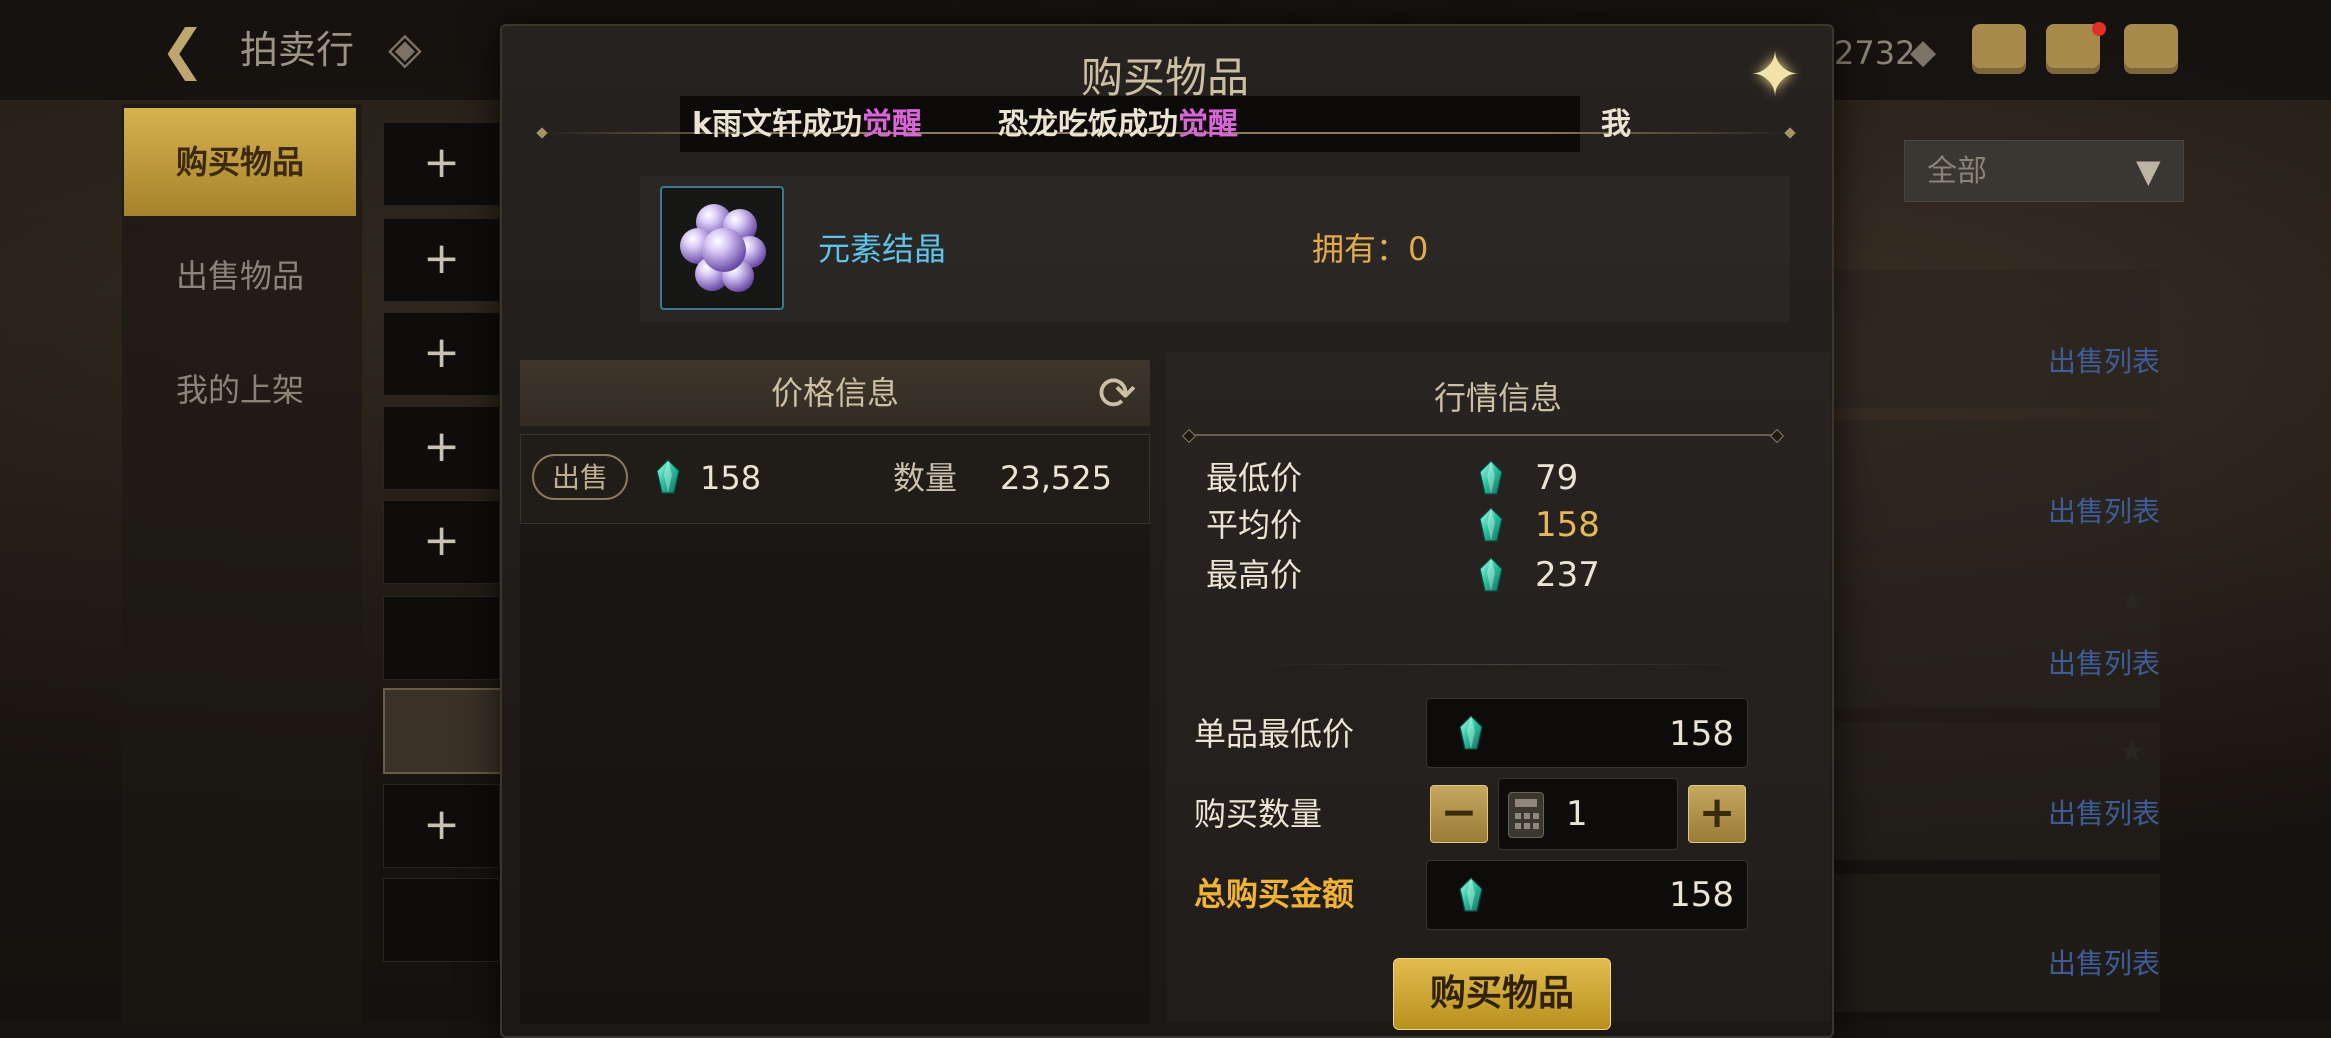 This screenshot has width=2331, height=1038. What do you see at coordinates (1118, 124) in the screenshot?
I see `ticker-message: 恐龙吃饭成功觉醒` at bounding box center [1118, 124].